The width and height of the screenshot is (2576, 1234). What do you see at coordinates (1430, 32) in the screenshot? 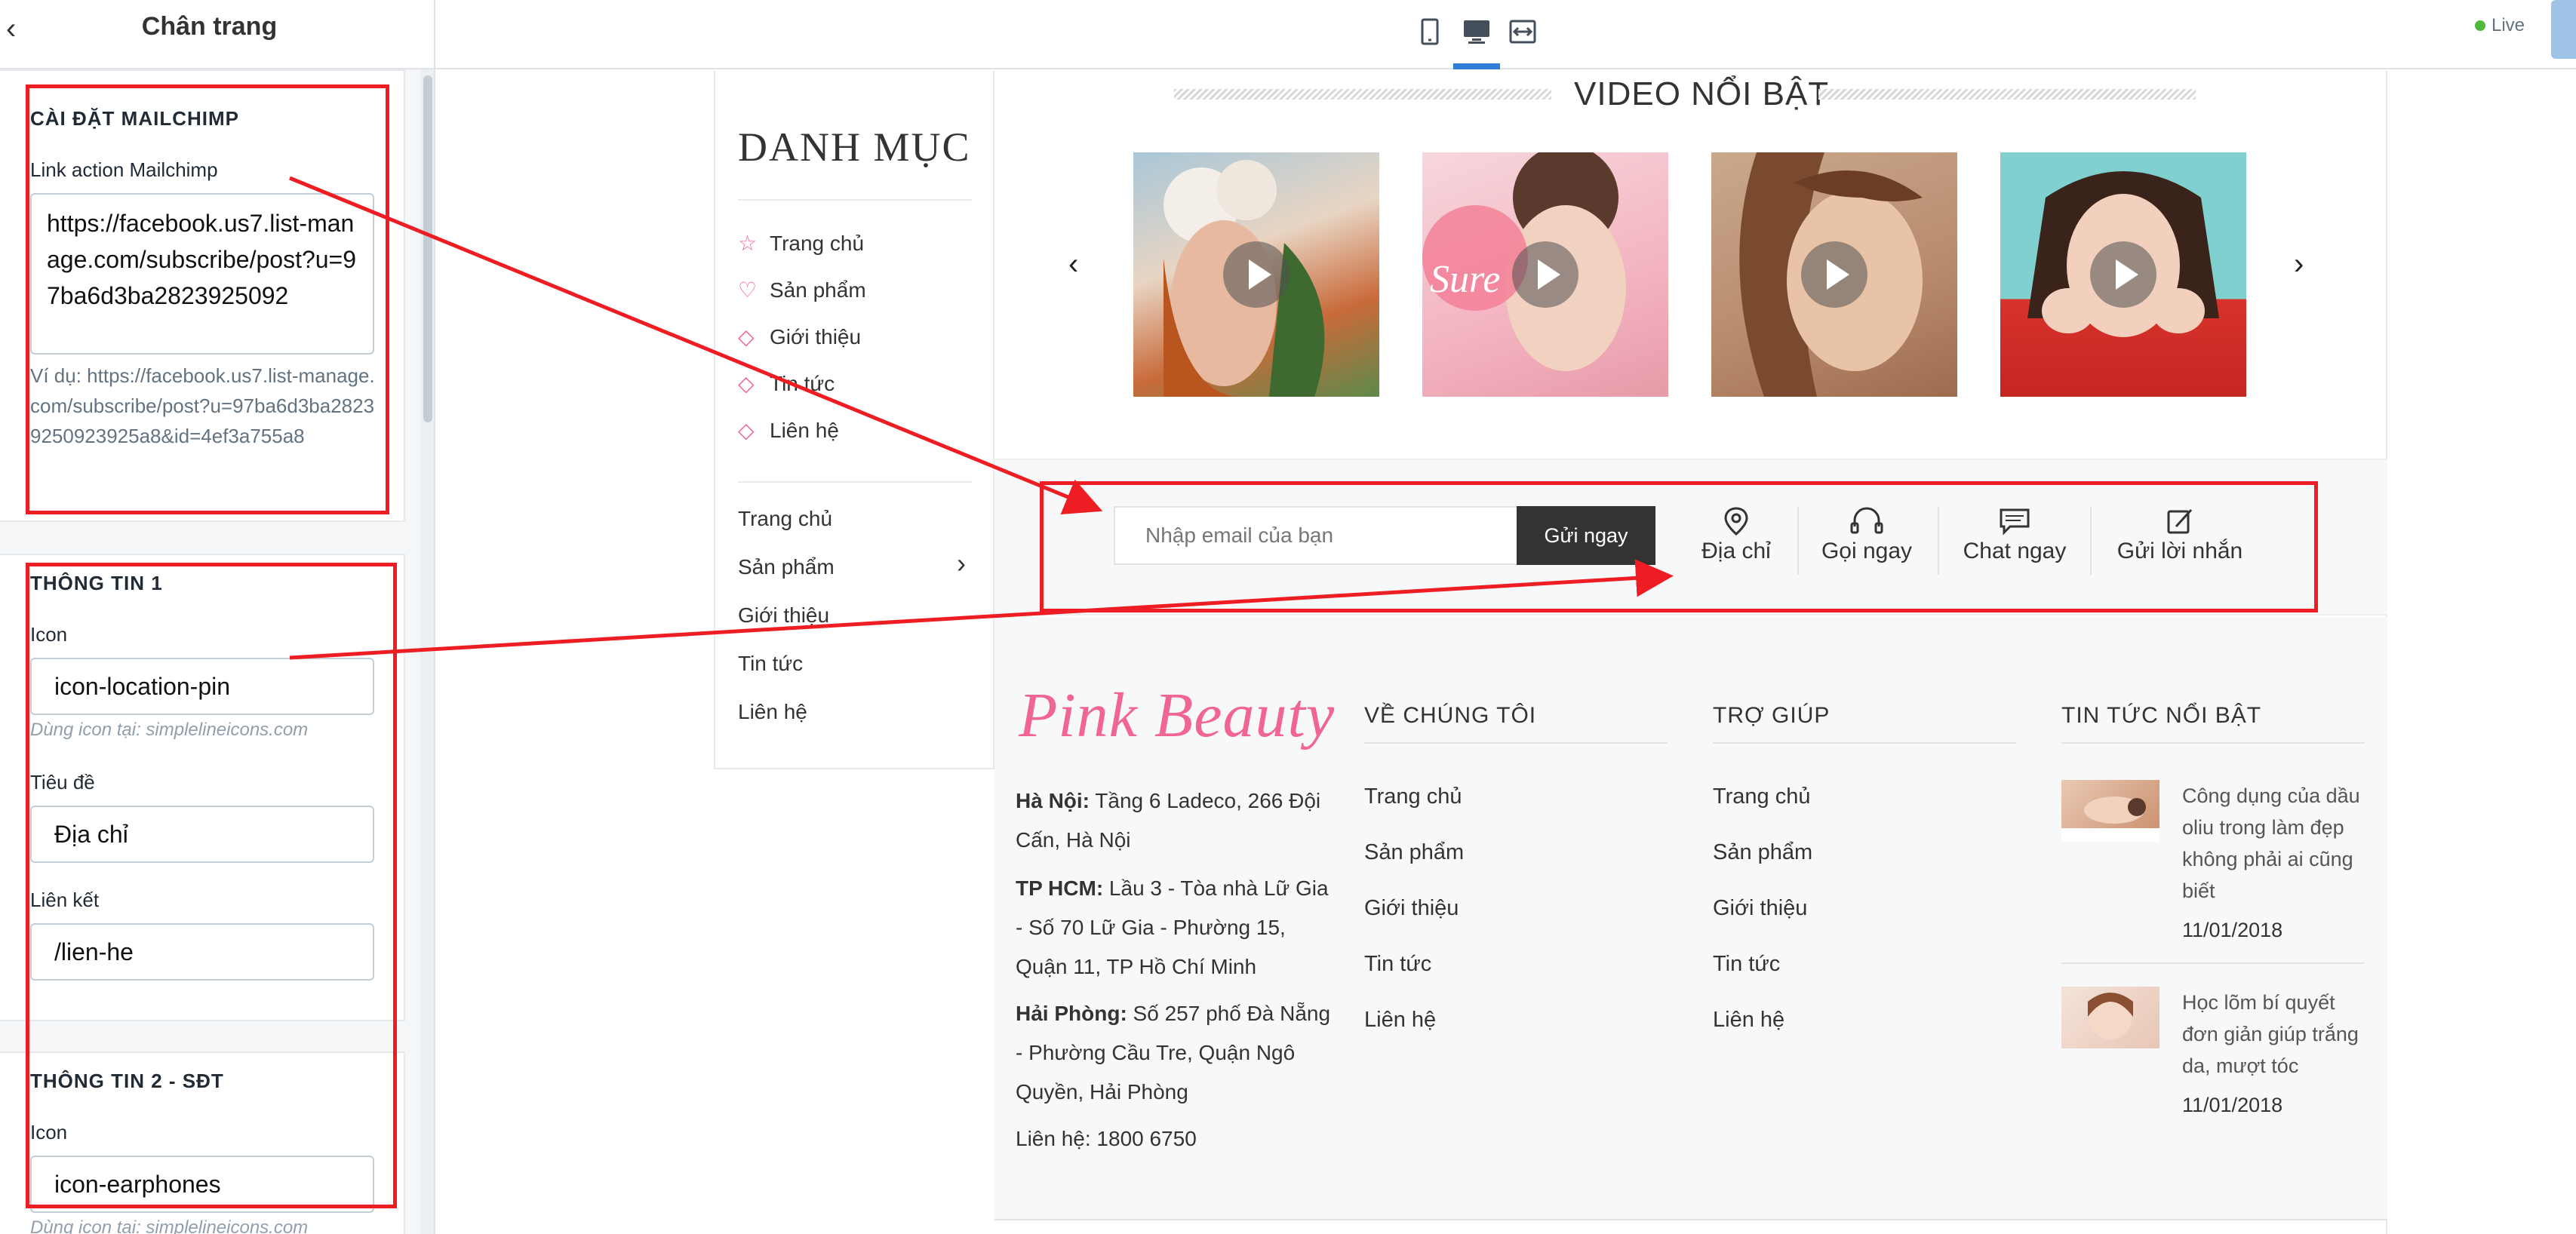
I see `mobile-icon` at bounding box center [1430, 32].